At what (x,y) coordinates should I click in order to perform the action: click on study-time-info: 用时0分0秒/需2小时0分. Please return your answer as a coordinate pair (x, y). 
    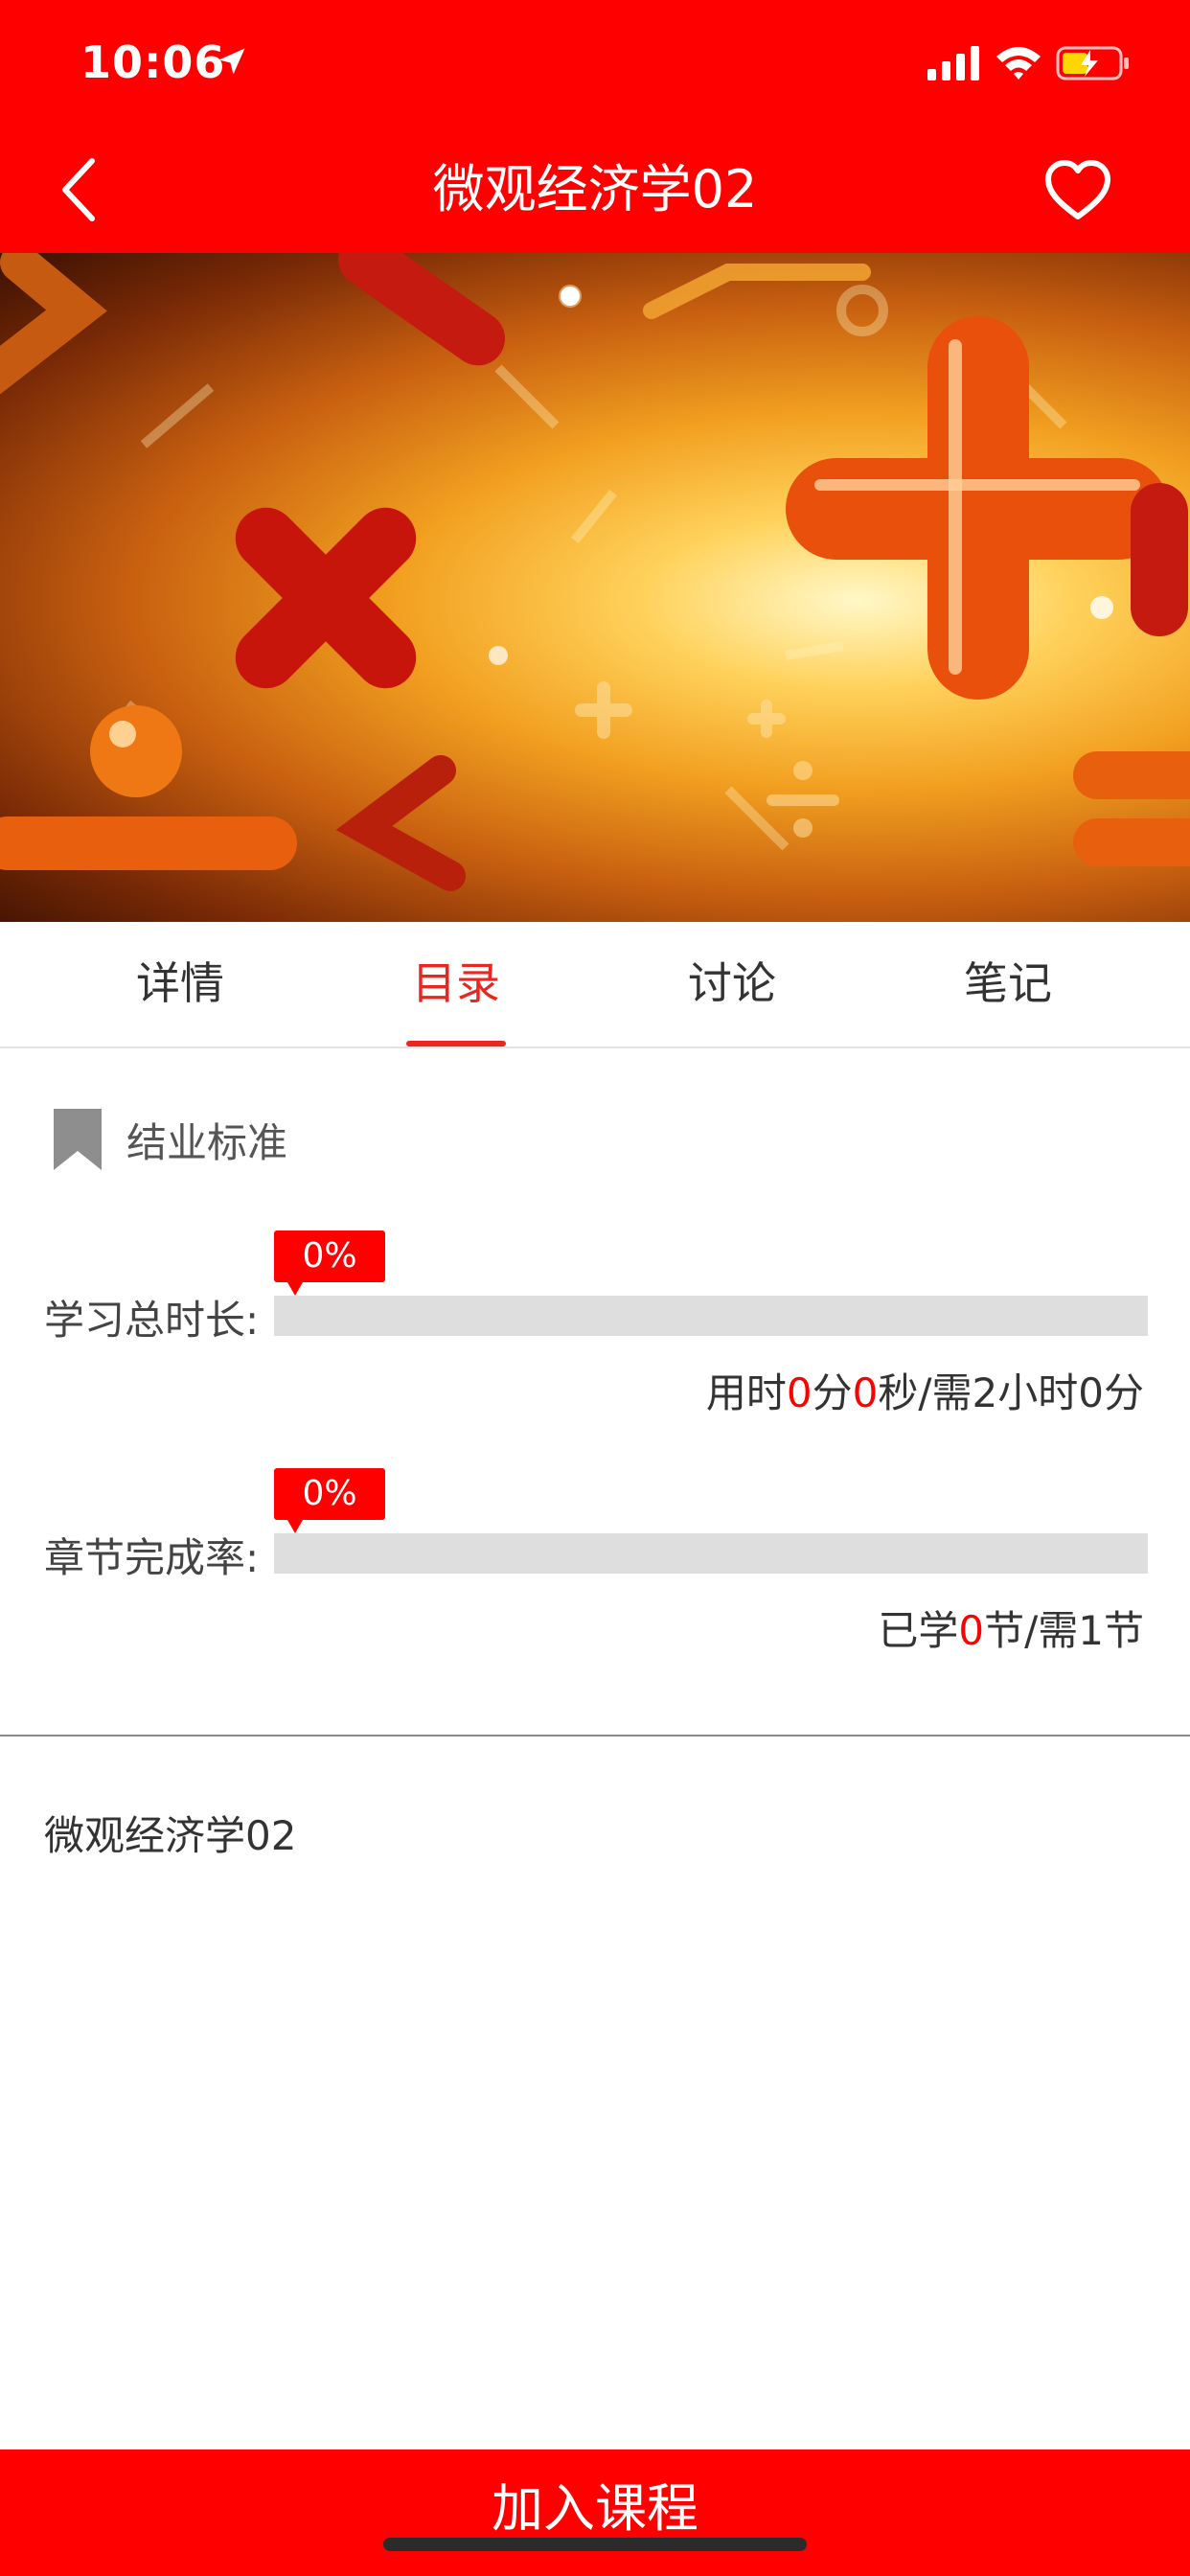
    Looking at the image, I should click on (925, 1390).